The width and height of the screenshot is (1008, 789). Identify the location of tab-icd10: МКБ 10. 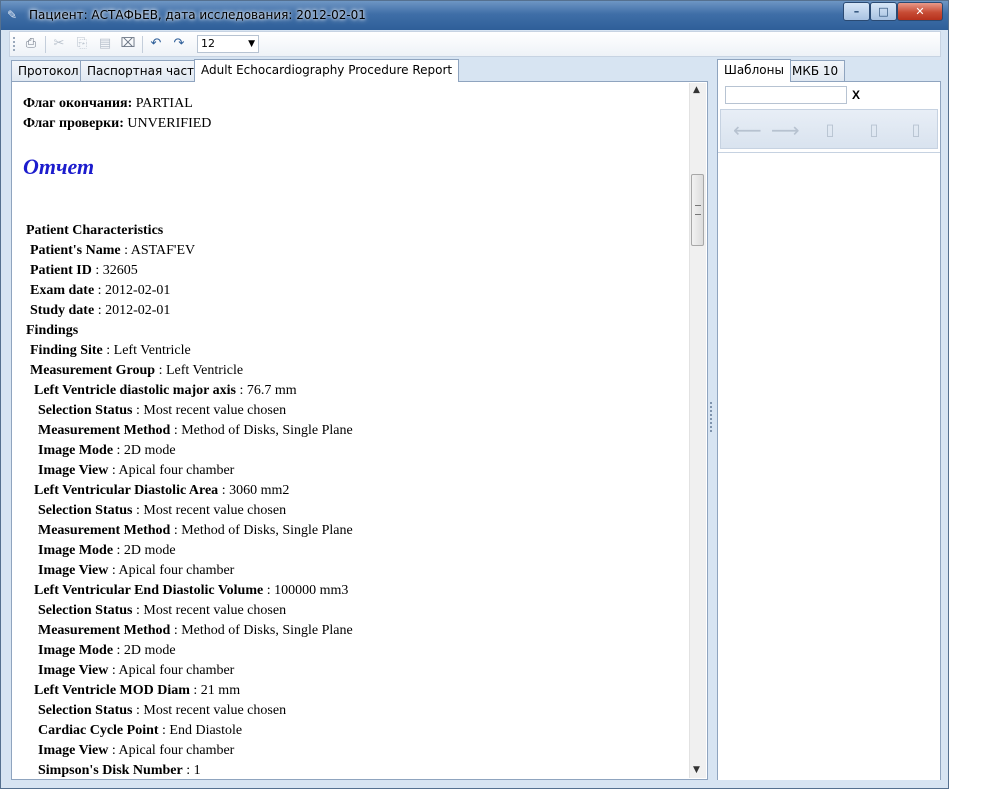
(815, 71).